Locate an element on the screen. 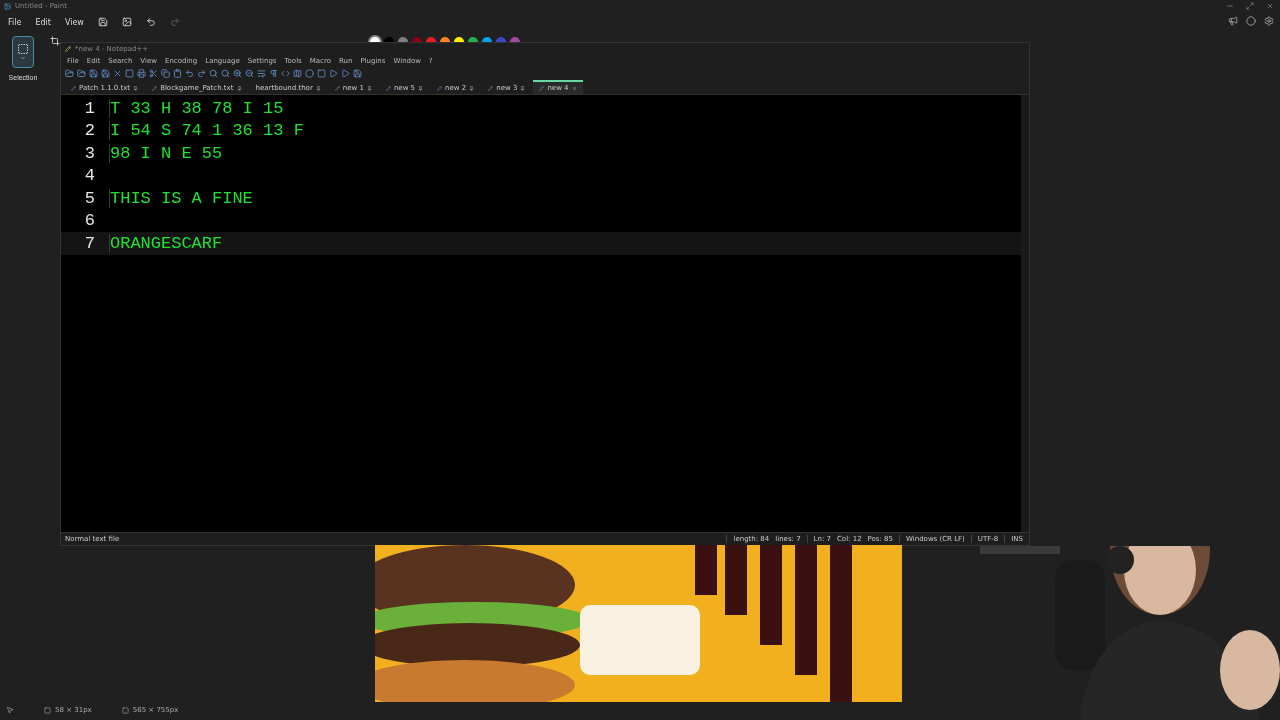 The image size is (1280, 720). crop-icon is located at coordinates (55, 41).